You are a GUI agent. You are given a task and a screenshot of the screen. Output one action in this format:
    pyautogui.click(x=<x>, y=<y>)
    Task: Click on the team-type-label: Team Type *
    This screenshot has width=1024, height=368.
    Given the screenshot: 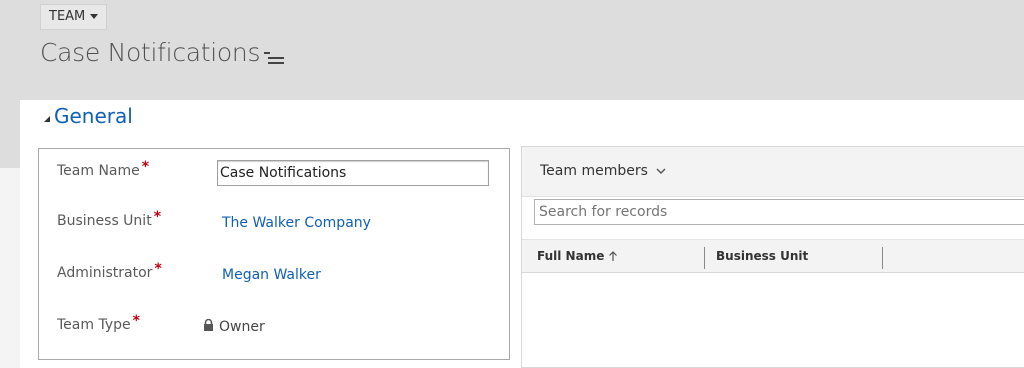 What is the action you would take?
    pyautogui.click(x=98, y=323)
    